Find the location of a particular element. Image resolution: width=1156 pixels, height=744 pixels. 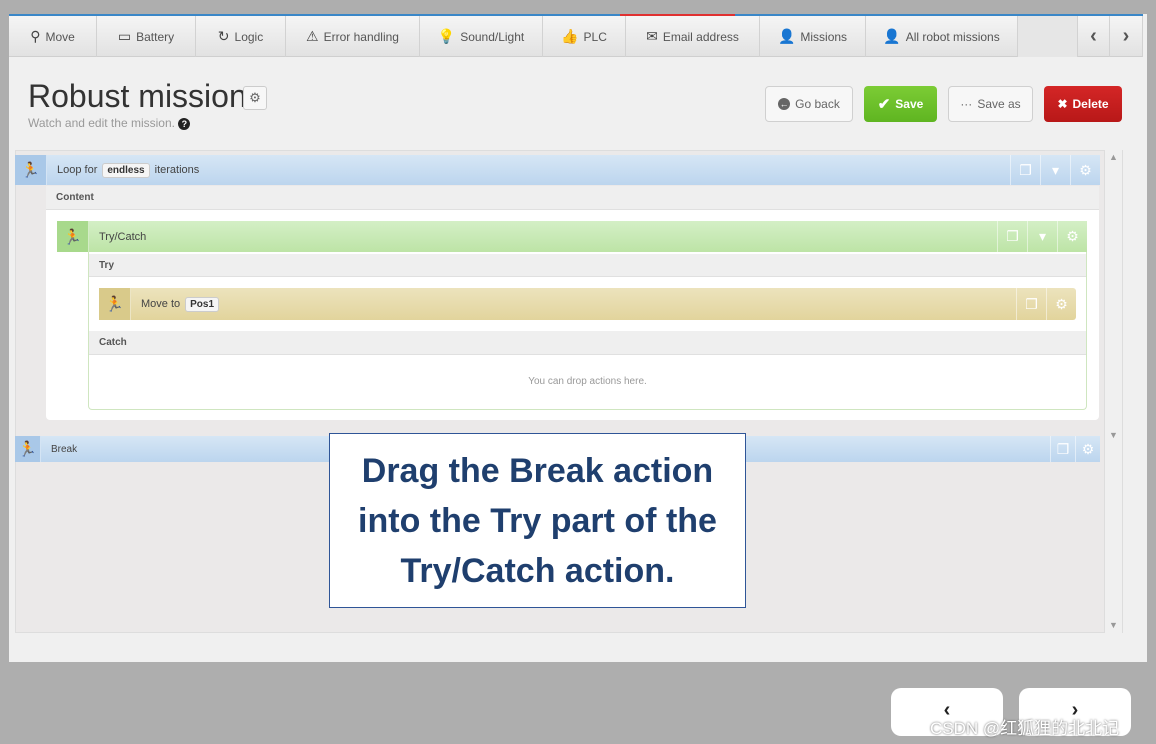

tab-logic: ↻ Logic is located at coordinates (241, 36).